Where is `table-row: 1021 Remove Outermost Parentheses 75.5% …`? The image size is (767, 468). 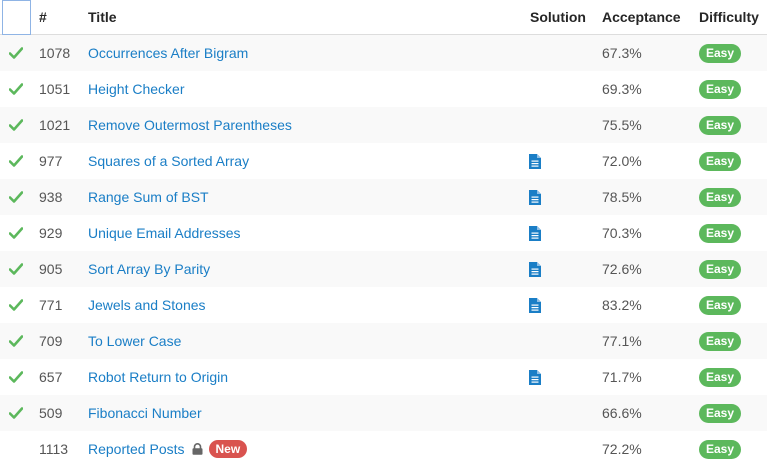
table-row: 1021 Remove Outermost Parentheses 75.5% … is located at coordinates (383, 125).